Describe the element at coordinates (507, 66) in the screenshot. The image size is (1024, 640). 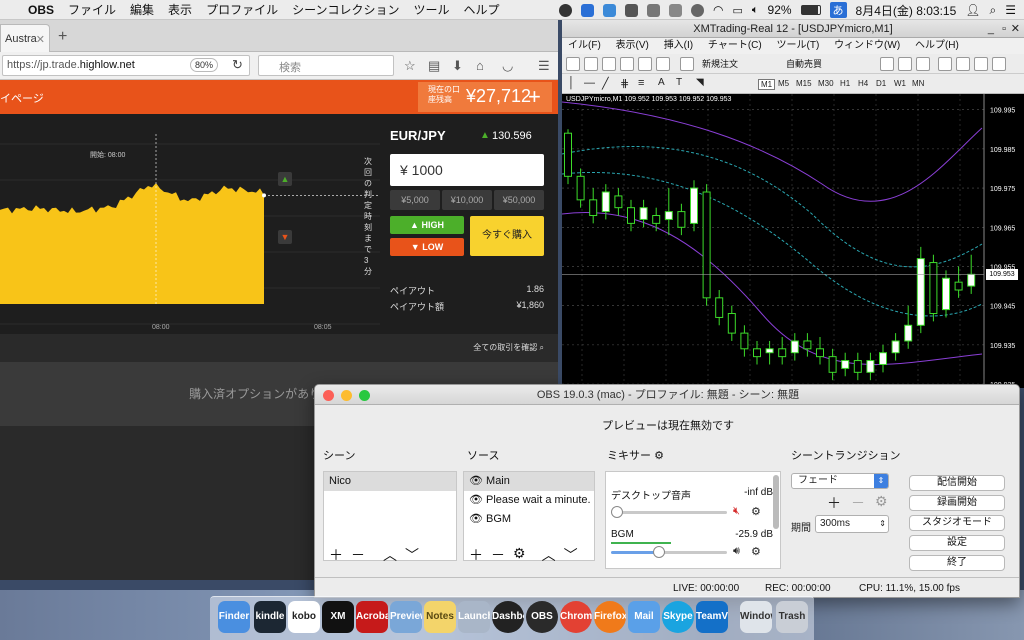
I see `pocket-icon: ◡` at that location.